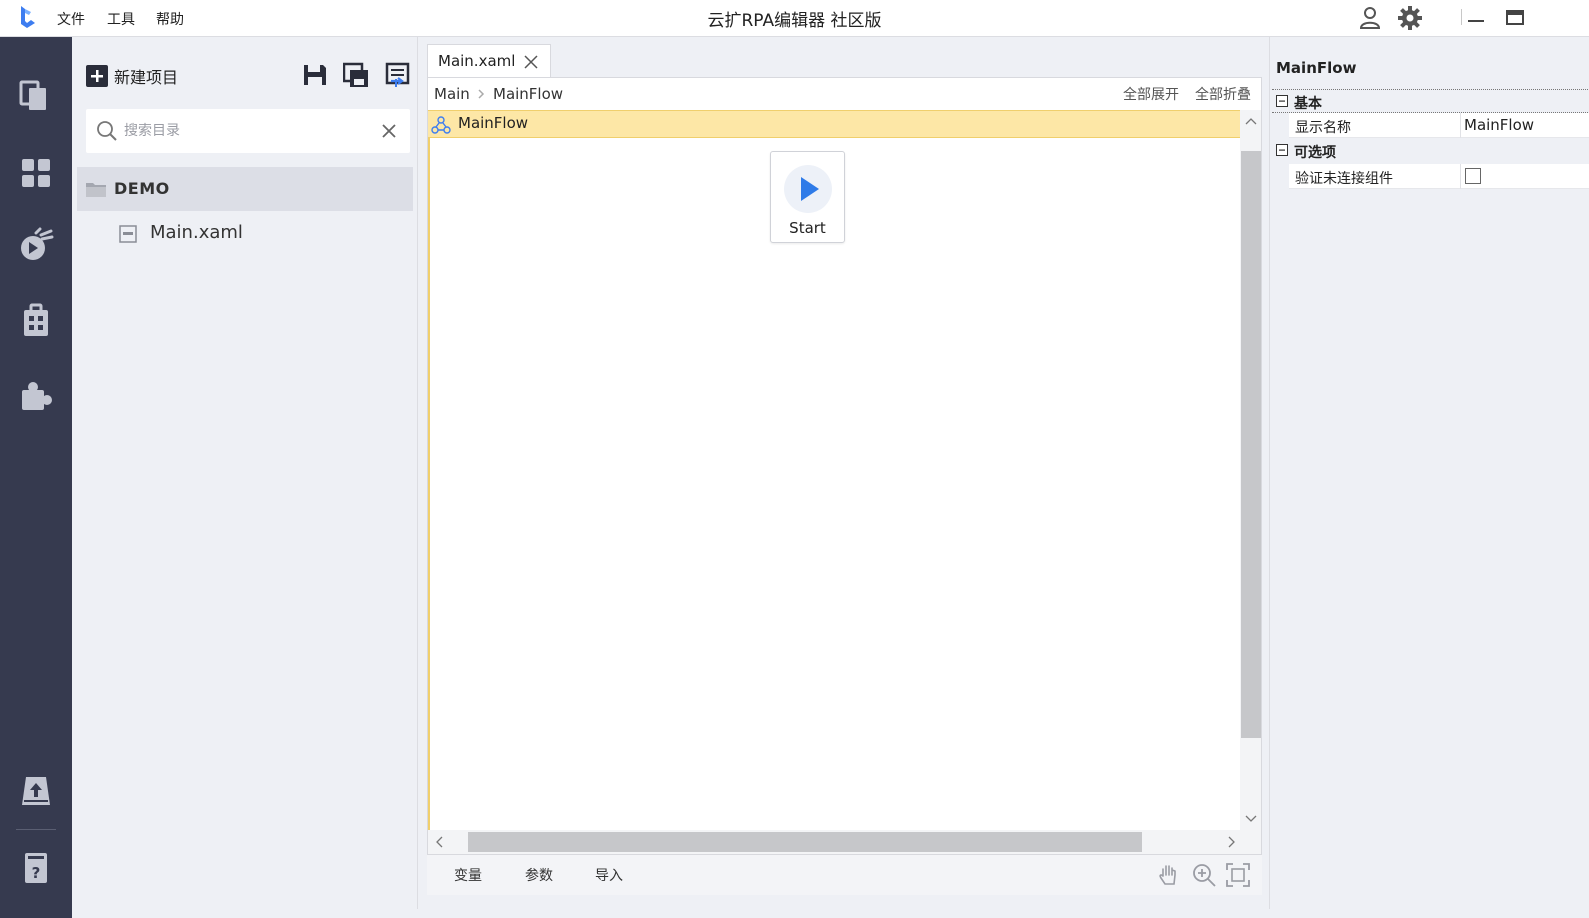 The height and width of the screenshot is (918, 1589). I want to click on expand-all-link: 全部展开, so click(1151, 94).